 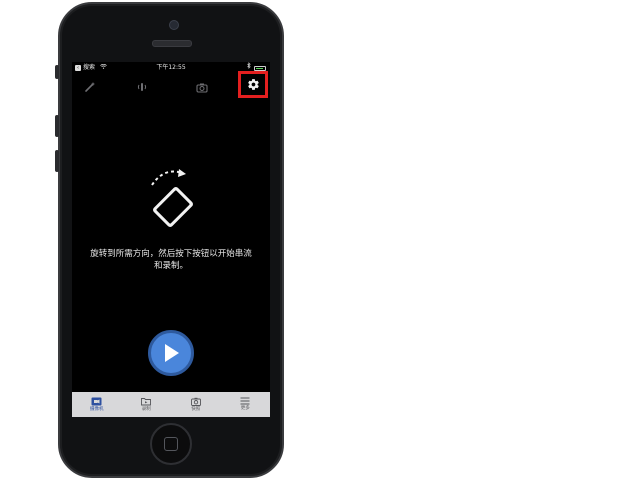 I want to click on magic-wand-icon, so click(x=90, y=87).